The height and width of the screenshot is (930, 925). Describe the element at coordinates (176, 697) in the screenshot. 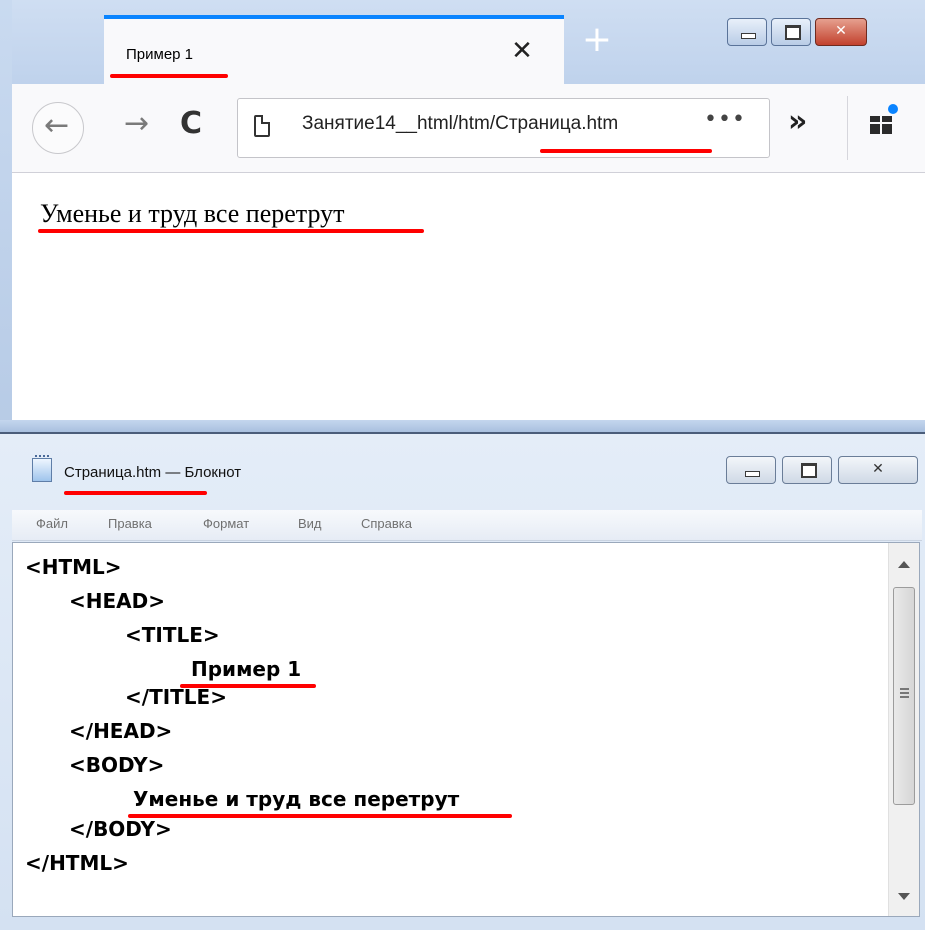

I see `code-line: </TITLE>` at that location.